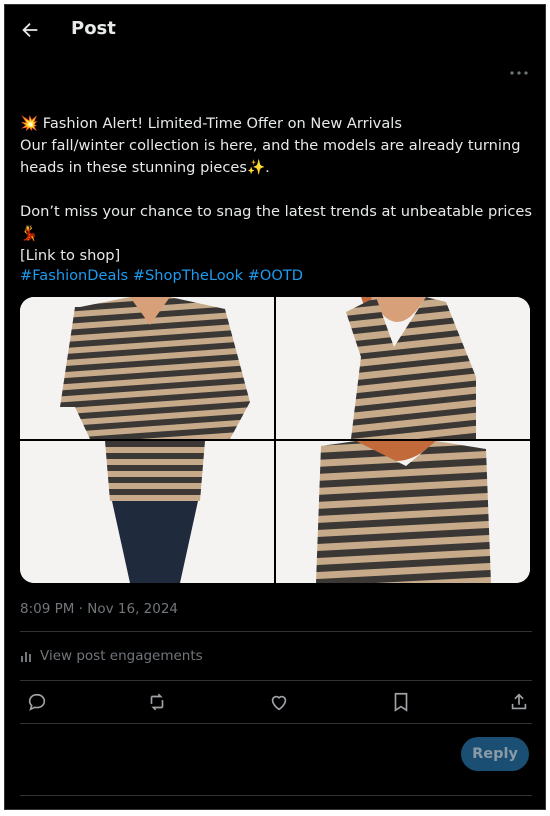  I want to click on action-bar, so click(276, 703).